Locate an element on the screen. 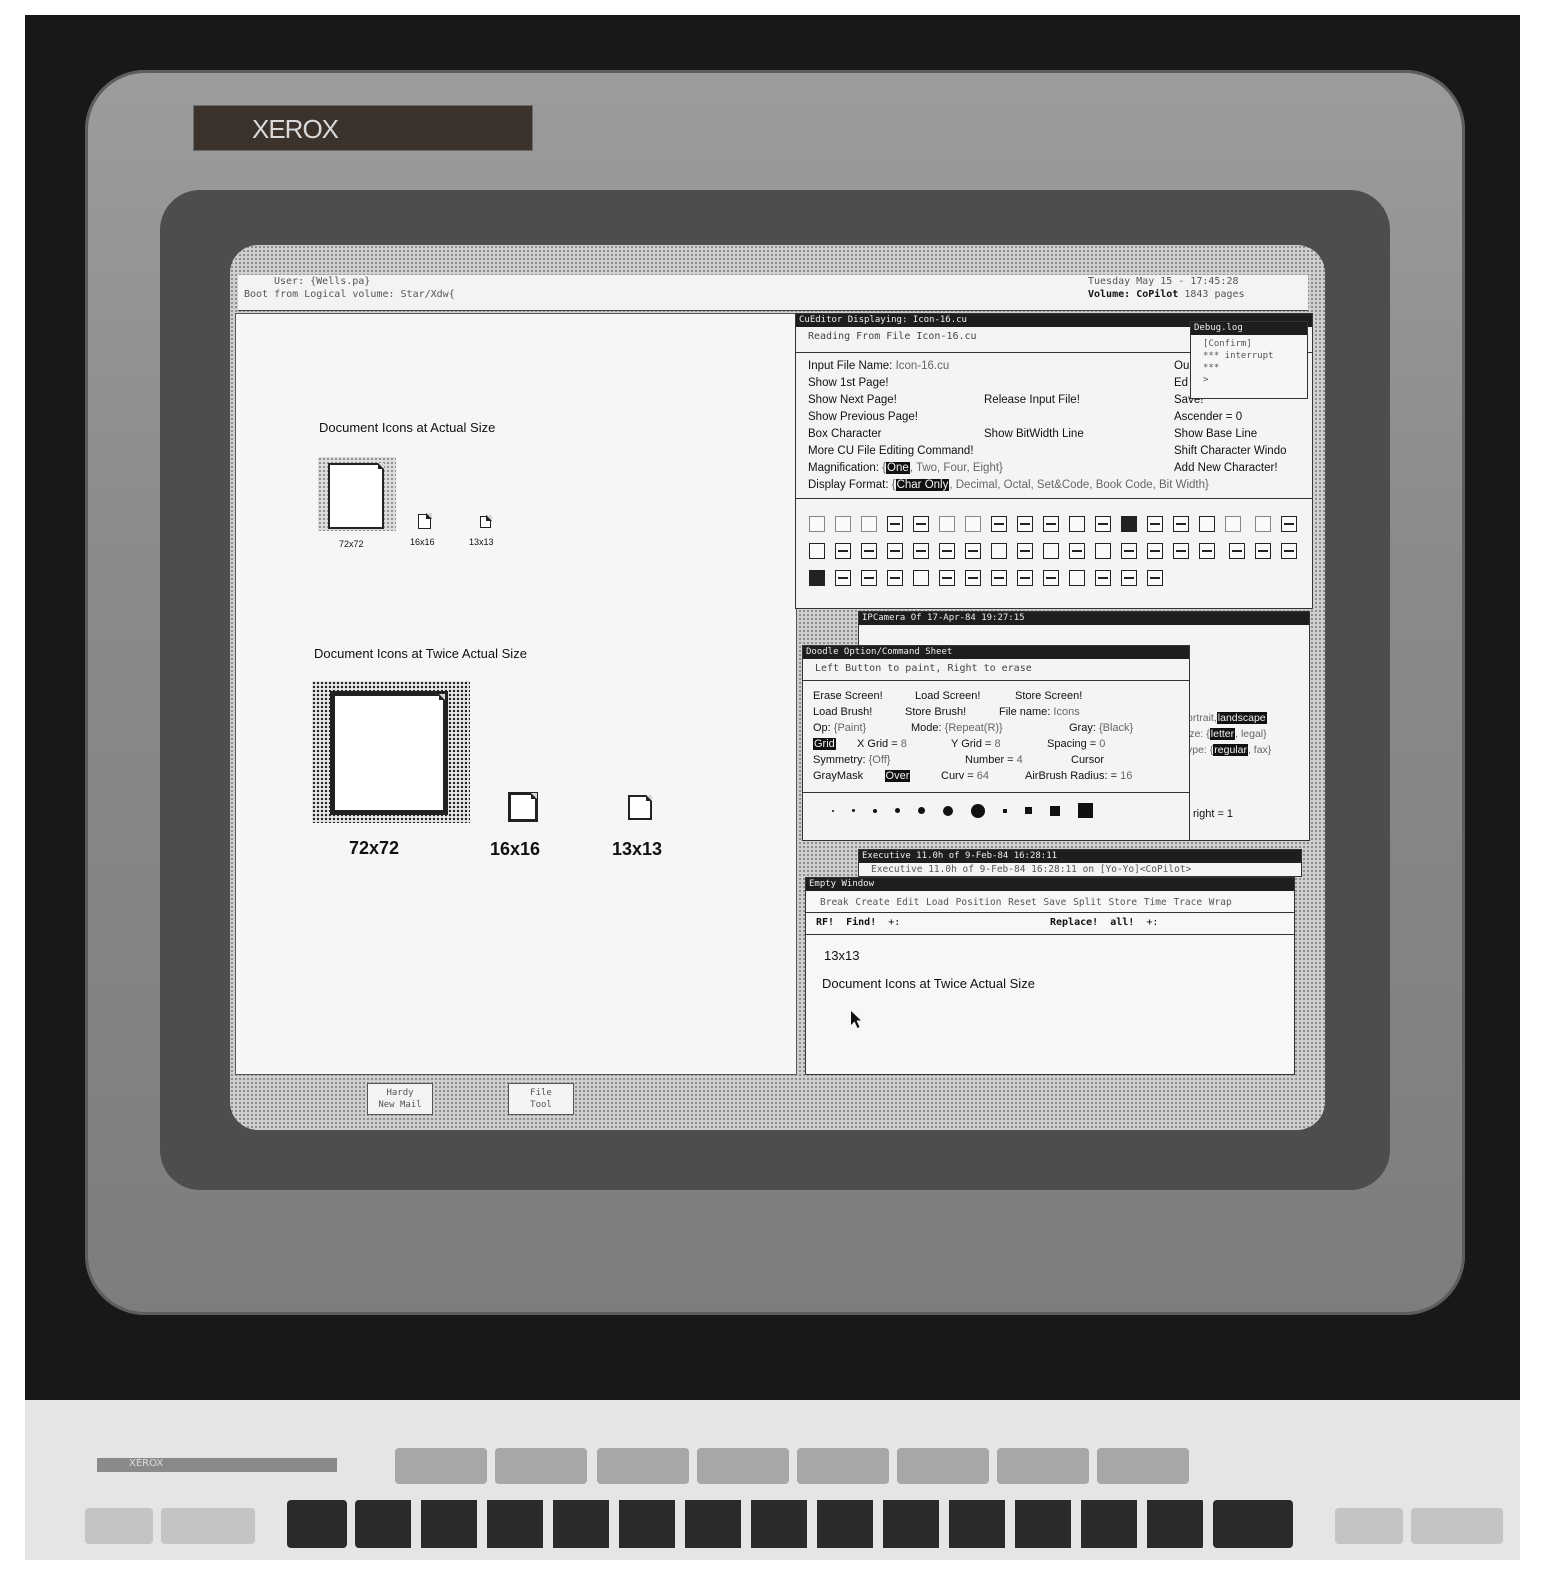 The height and width of the screenshot is (1582, 1550). graymask-value: Over is located at coordinates (897, 776).